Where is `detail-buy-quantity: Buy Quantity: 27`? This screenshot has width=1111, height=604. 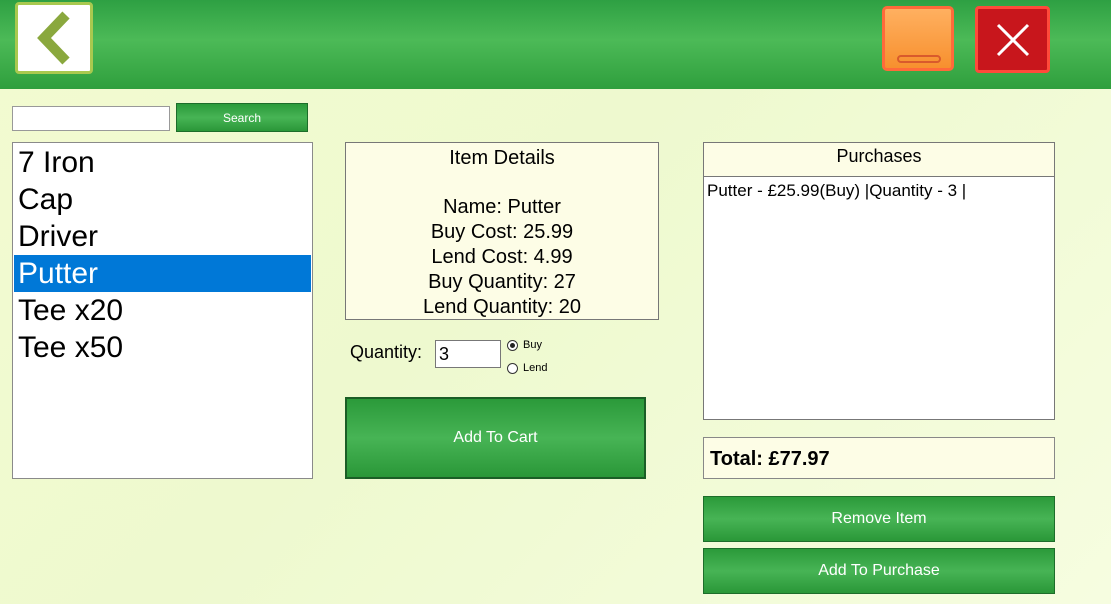
detail-buy-quantity: Buy Quantity: 27 is located at coordinates (502, 282).